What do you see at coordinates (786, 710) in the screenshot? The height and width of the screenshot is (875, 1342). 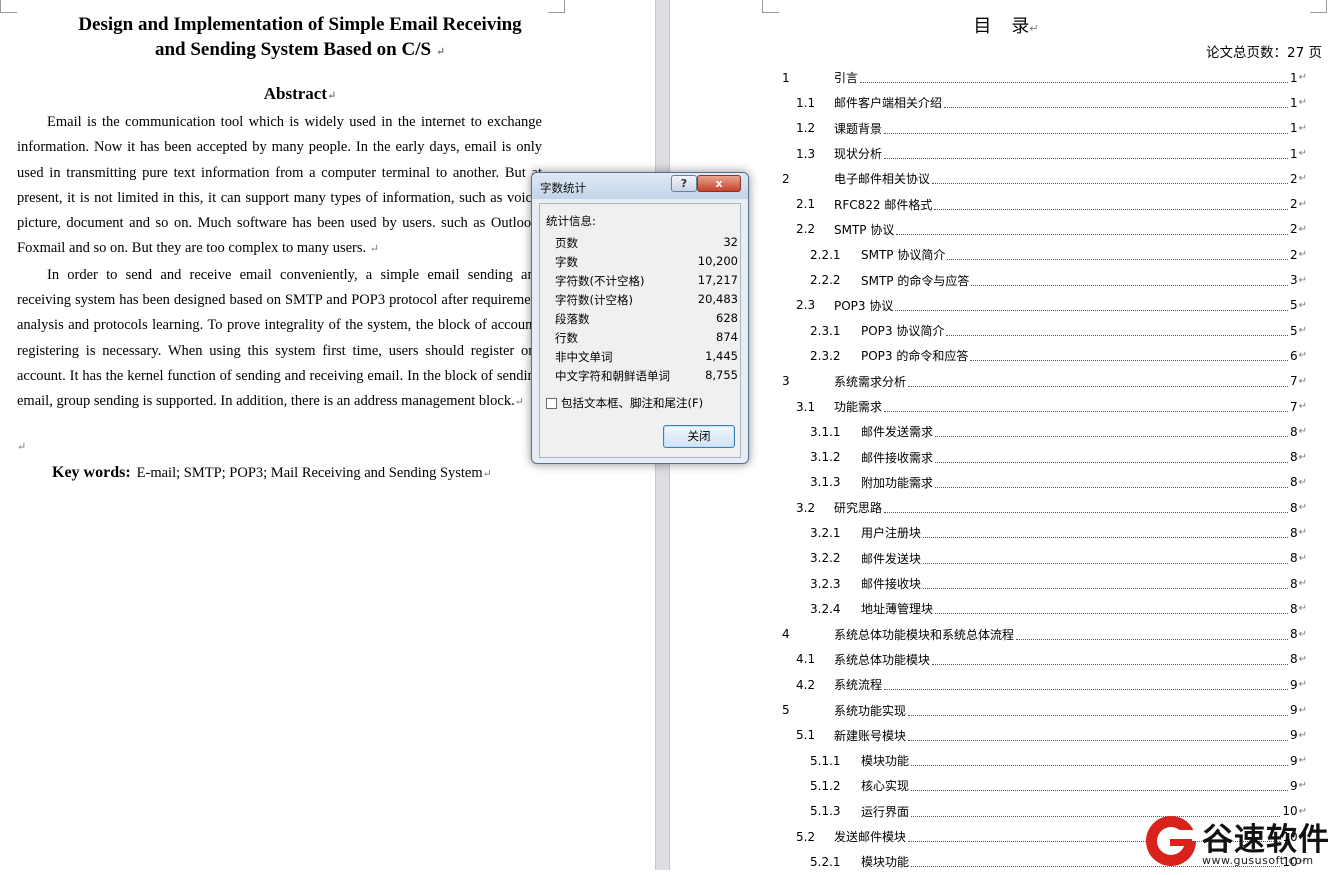 I see `toc-number: 5` at bounding box center [786, 710].